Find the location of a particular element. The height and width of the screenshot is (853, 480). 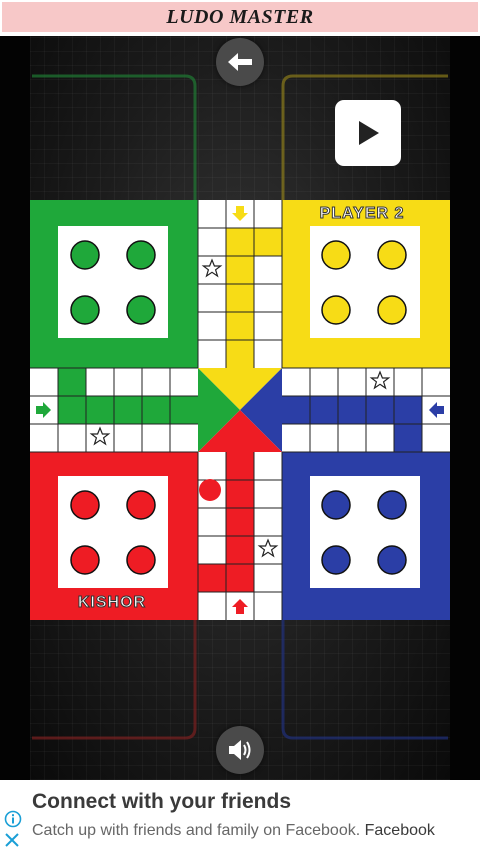

app-title: LUDO MASTER is located at coordinates (240, 16).